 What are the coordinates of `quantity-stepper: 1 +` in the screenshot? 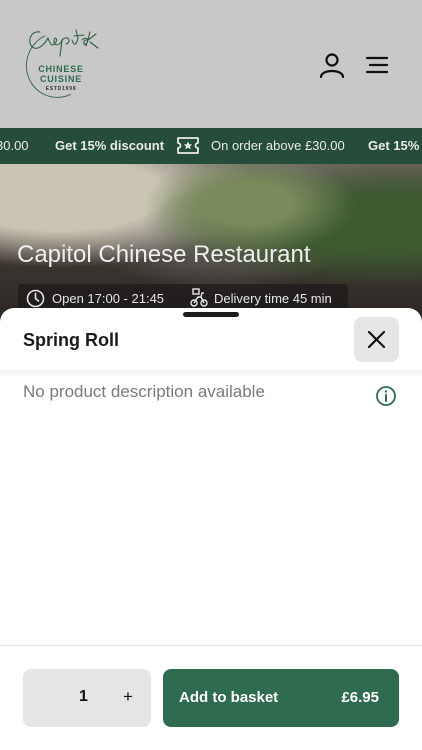 It's located at (87, 698).